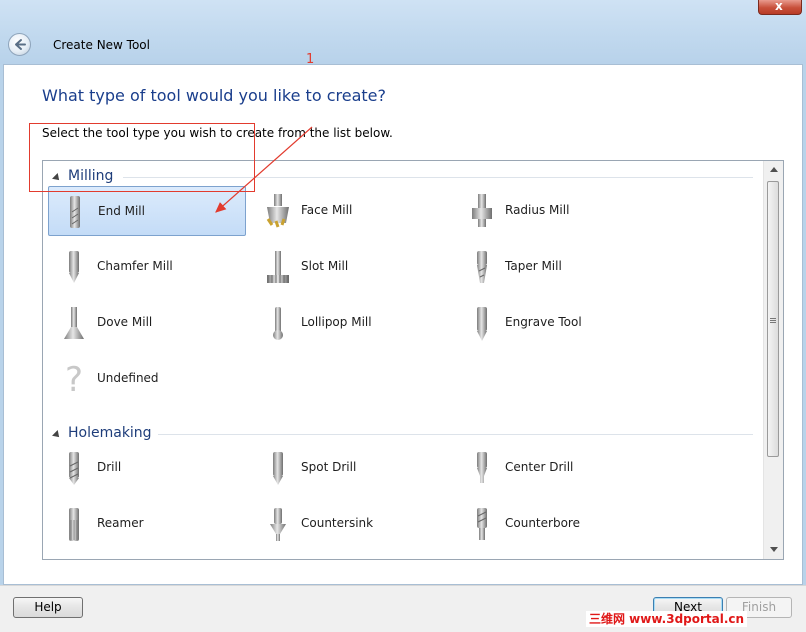  I want to click on tool-item-taper-mill: Taper Mill, so click(555, 267).